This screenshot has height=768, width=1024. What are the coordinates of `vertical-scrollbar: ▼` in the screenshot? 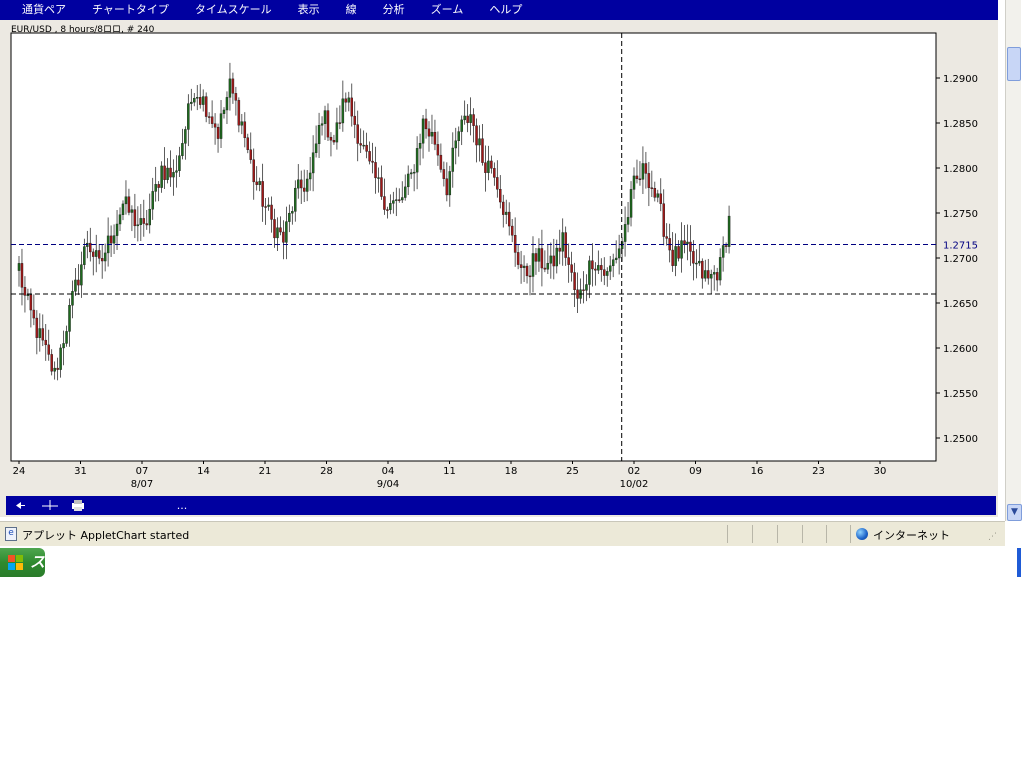 It's located at (1013, 260).